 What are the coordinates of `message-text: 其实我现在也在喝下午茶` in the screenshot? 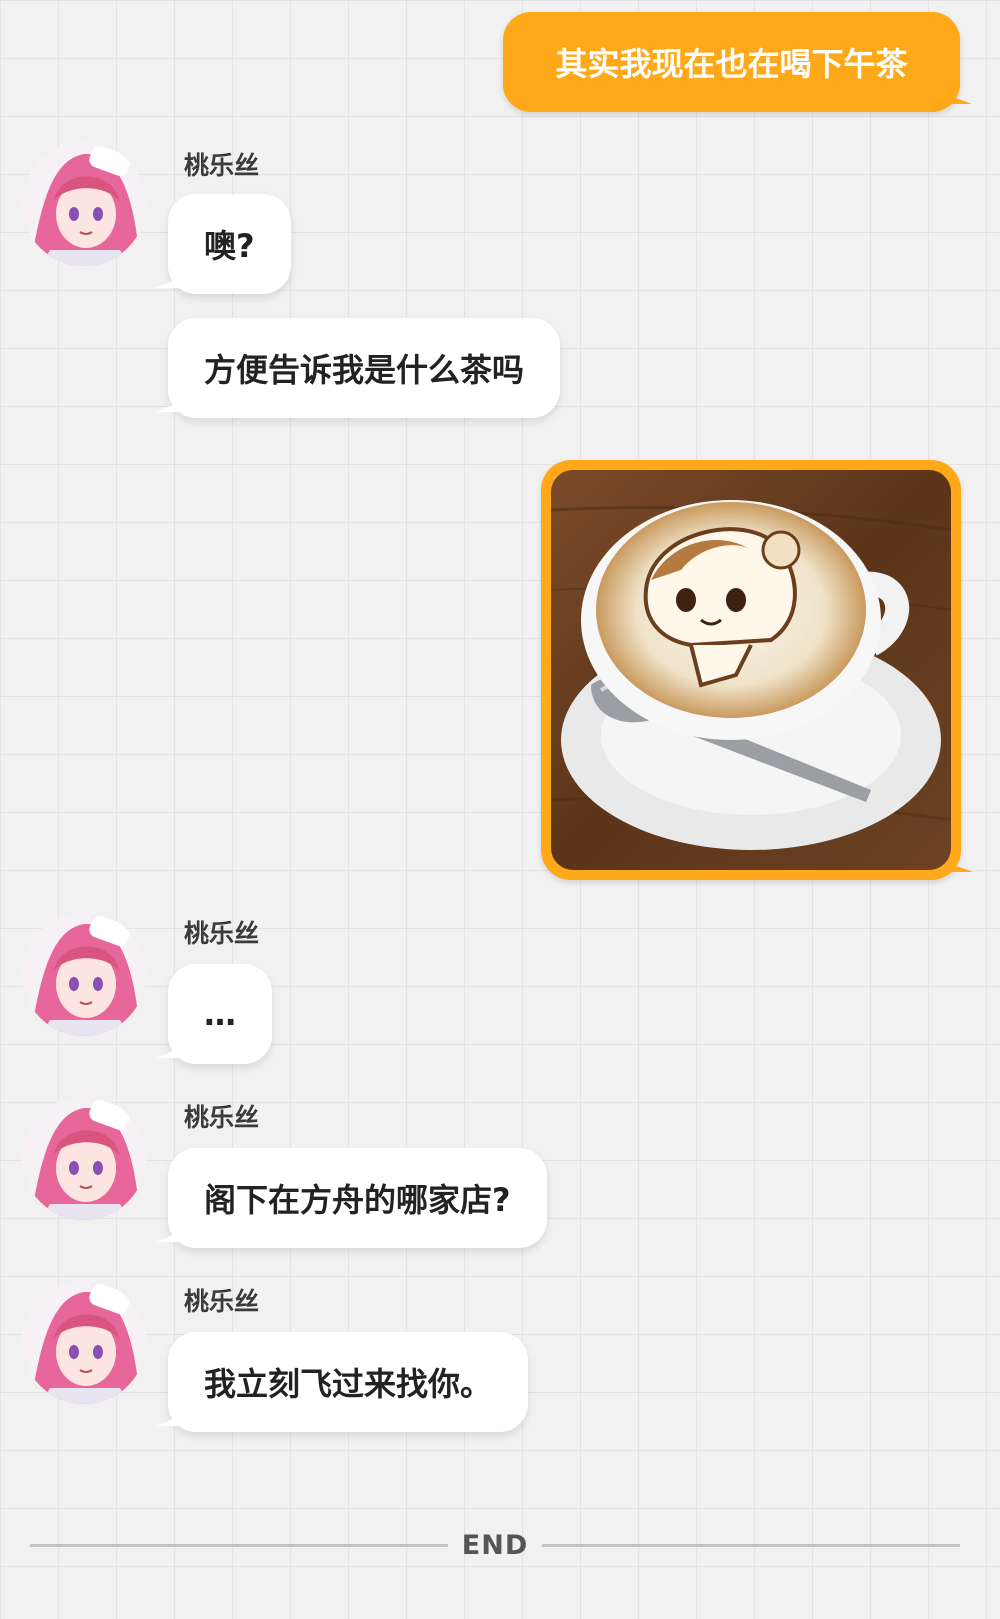 It's located at (731, 64).